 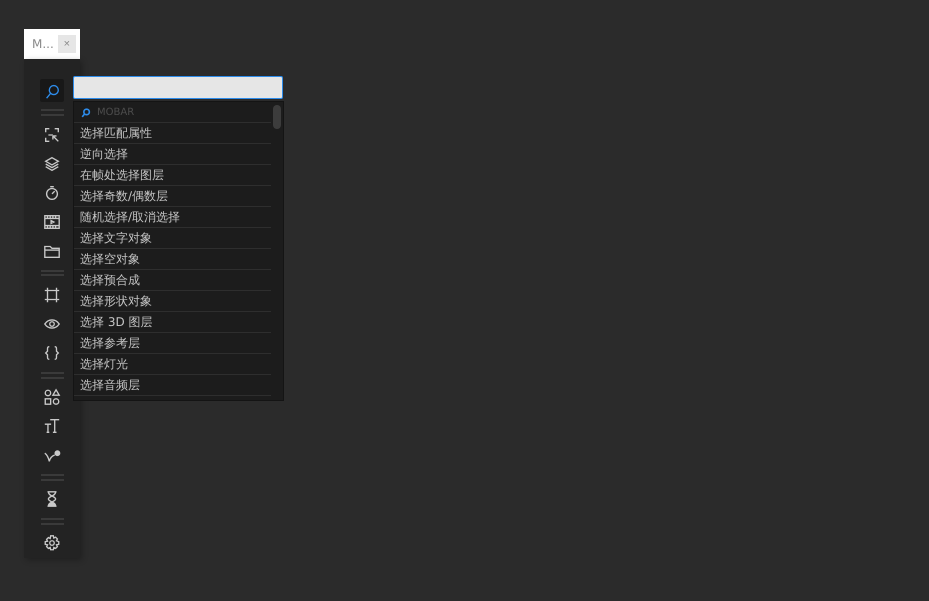 What do you see at coordinates (52, 163) in the screenshot?
I see `layers-icon` at bounding box center [52, 163].